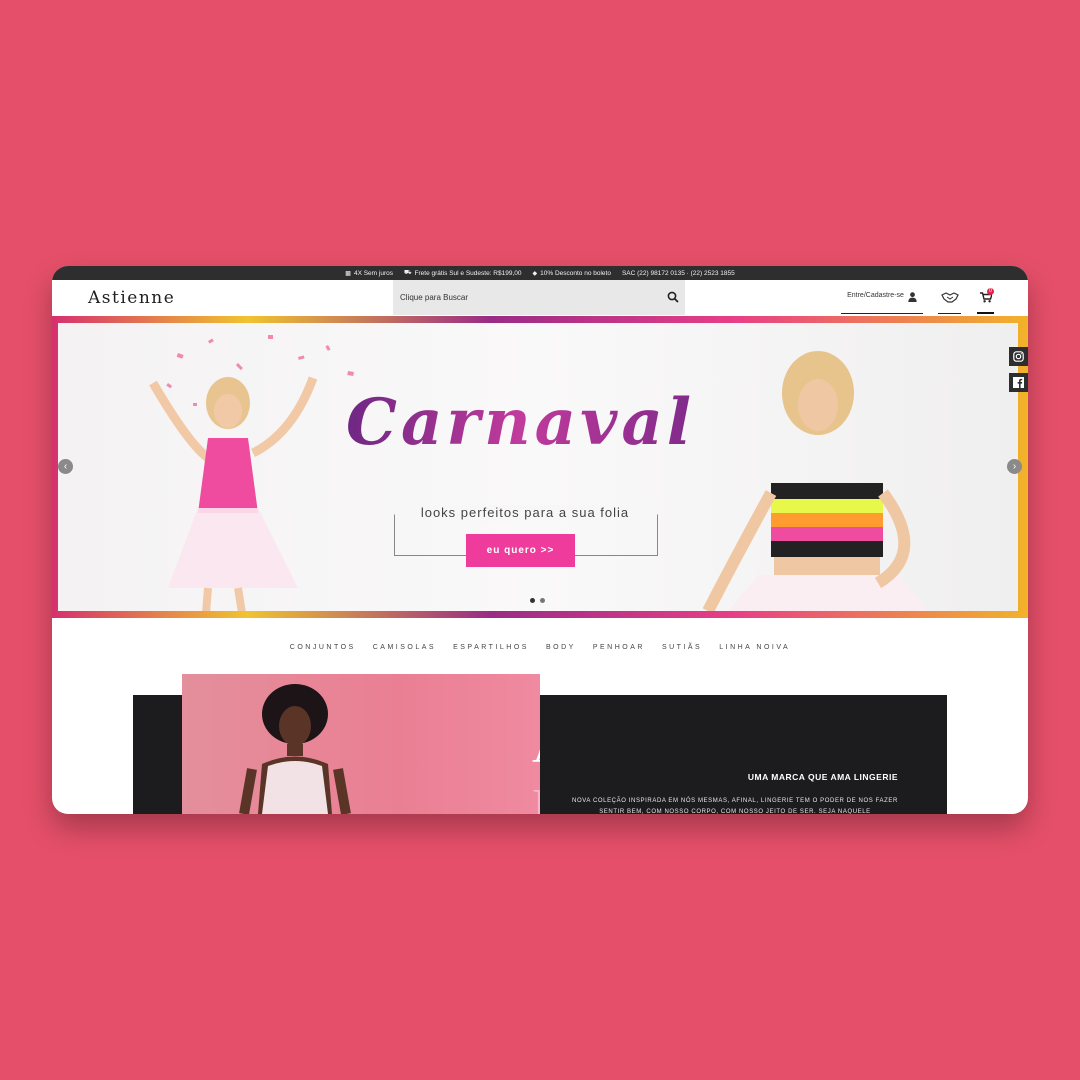 This screenshot has width=1080, height=1080. Describe the element at coordinates (520, 550) in the screenshot. I see `hero-cta-button: eu quero >>` at that location.